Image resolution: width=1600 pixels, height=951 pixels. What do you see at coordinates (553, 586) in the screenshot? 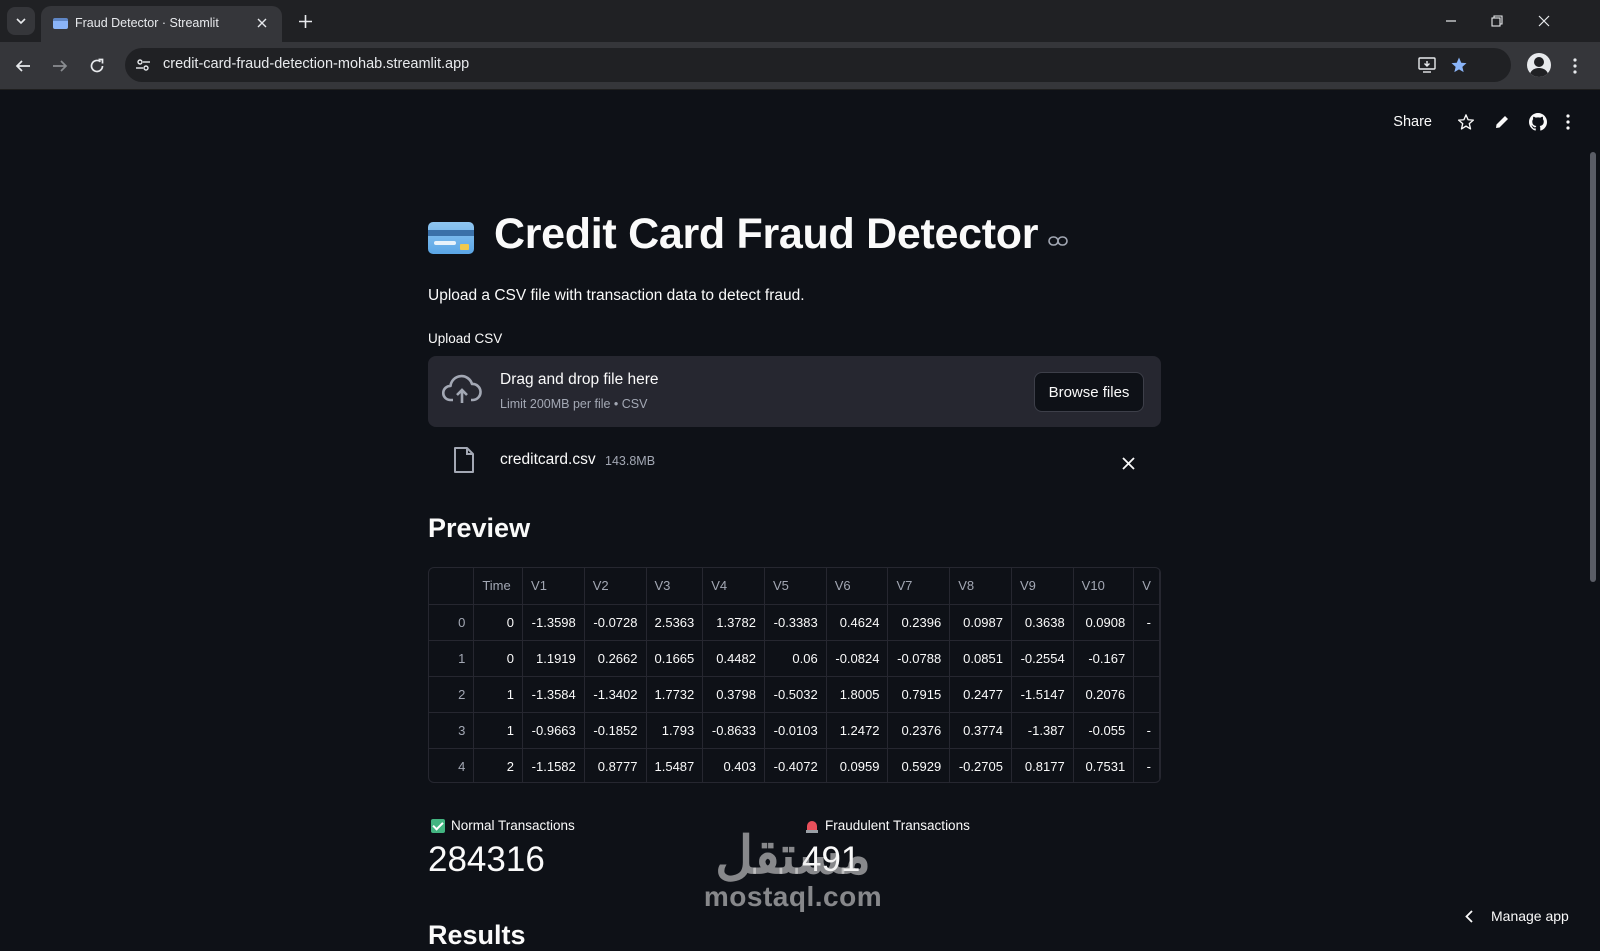
I see `column-header: V1` at bounding box center [553, 586].